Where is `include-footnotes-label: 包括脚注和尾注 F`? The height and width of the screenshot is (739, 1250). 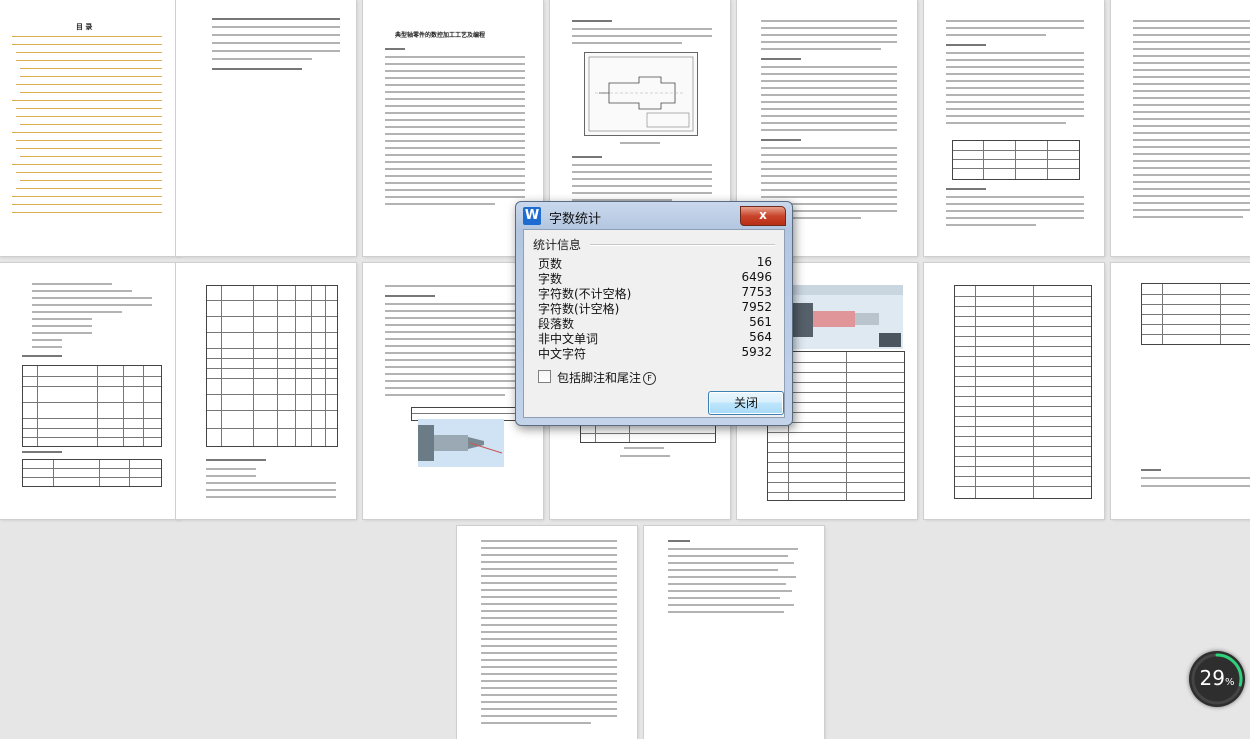
include-footnotes-label: 包括脚注和尾注 F is located at coordinates (607, 377).